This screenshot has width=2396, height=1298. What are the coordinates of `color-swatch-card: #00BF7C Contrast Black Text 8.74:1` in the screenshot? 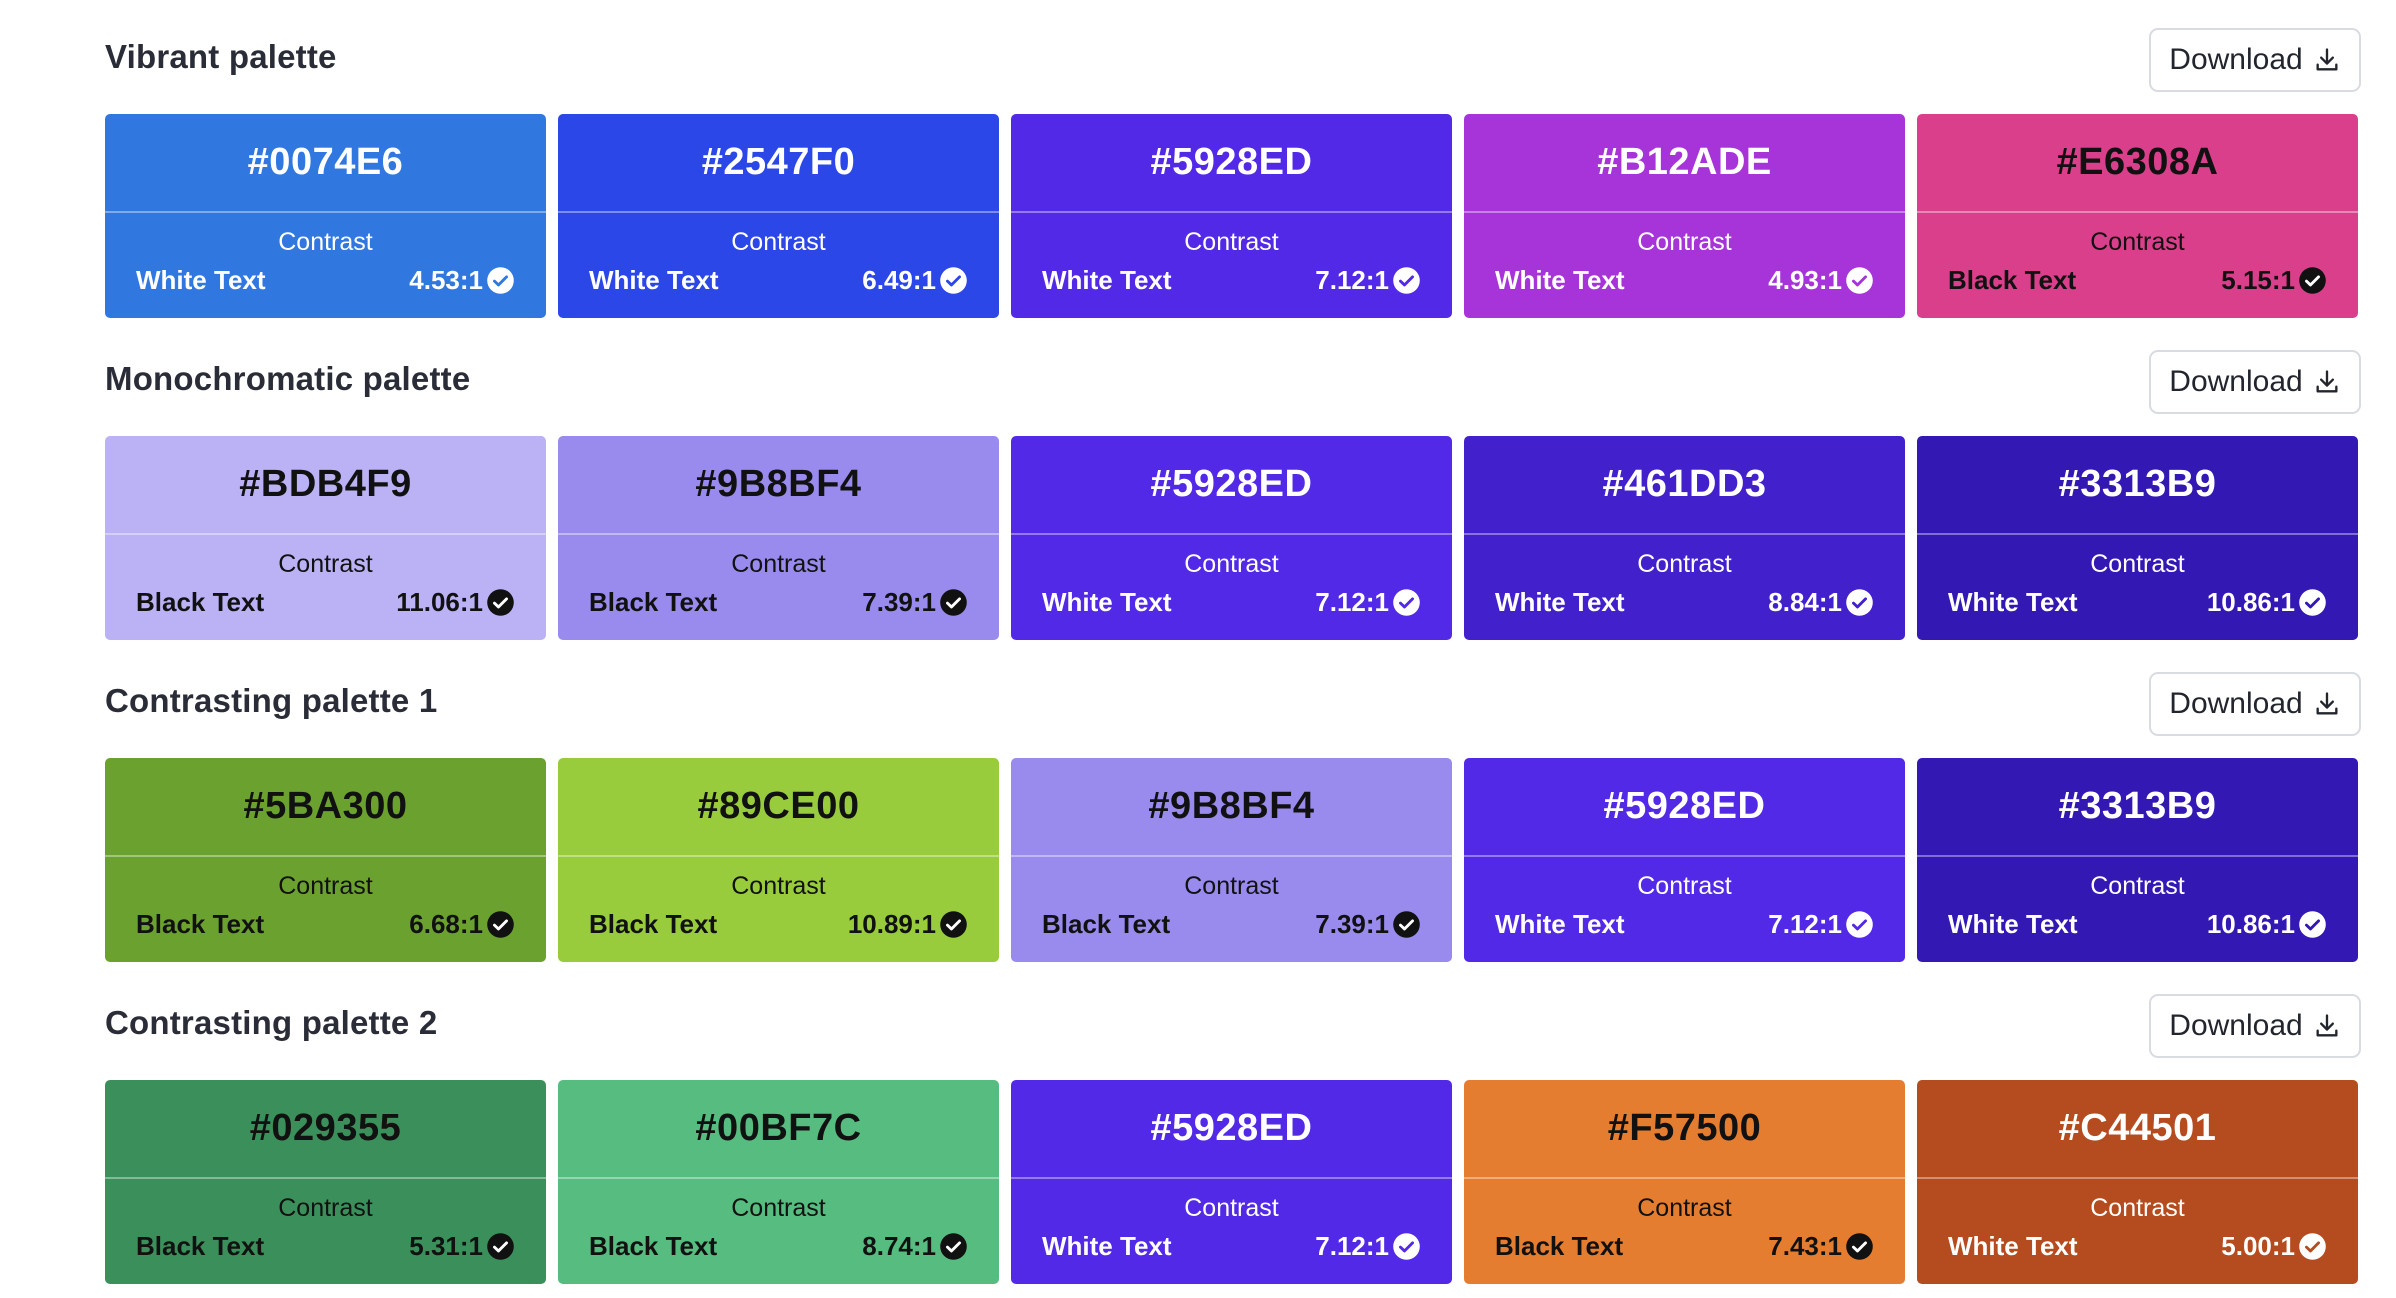 It's located at (778, 1182).